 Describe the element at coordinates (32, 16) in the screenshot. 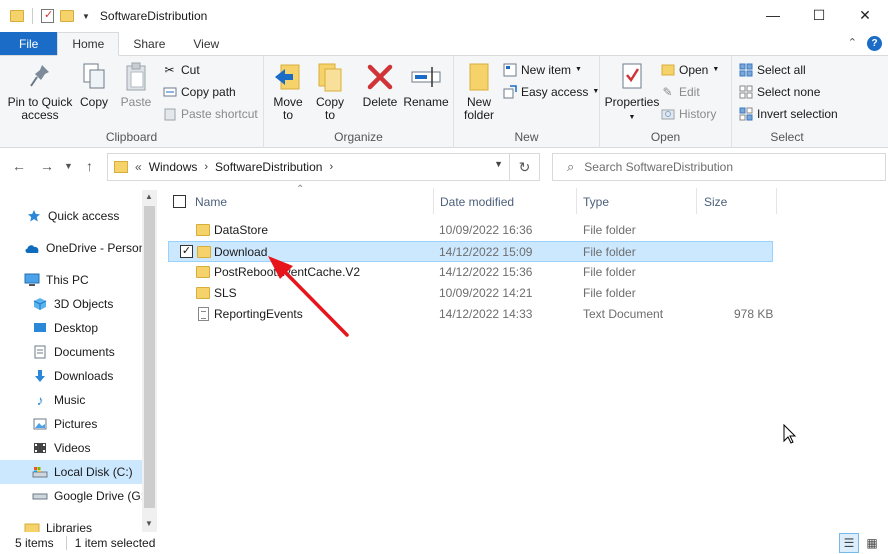

I see `divider` at that location.